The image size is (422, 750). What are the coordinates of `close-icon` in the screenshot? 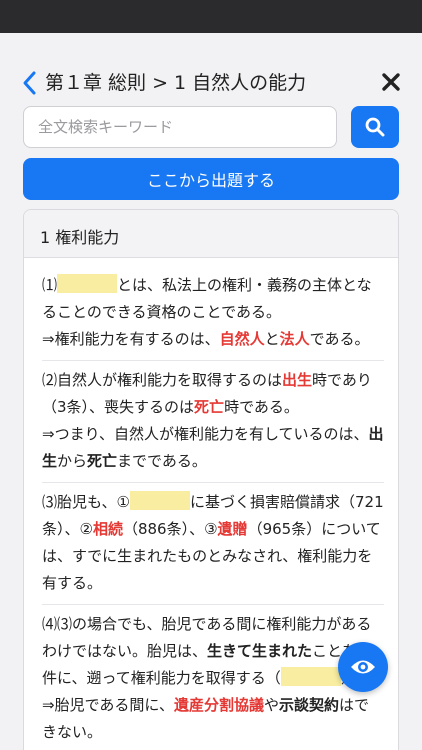 It's located at (391, 82).